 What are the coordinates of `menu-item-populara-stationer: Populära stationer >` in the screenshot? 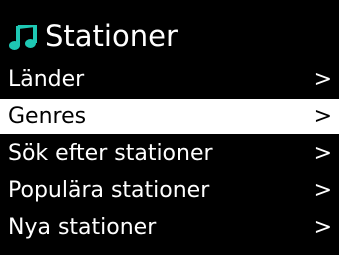 It's located at (169, 190).